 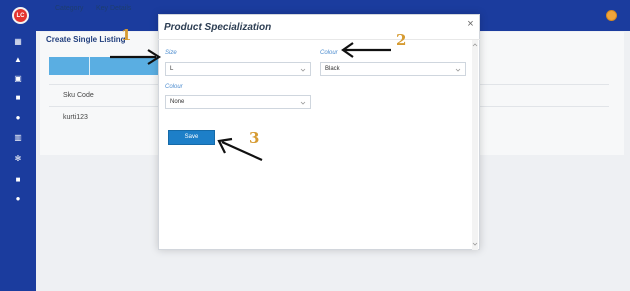 What do you see at coordinates (218, 27) in the screenshot?
I see `modal-title: Product Specialization` at bounding box center [218, 27].